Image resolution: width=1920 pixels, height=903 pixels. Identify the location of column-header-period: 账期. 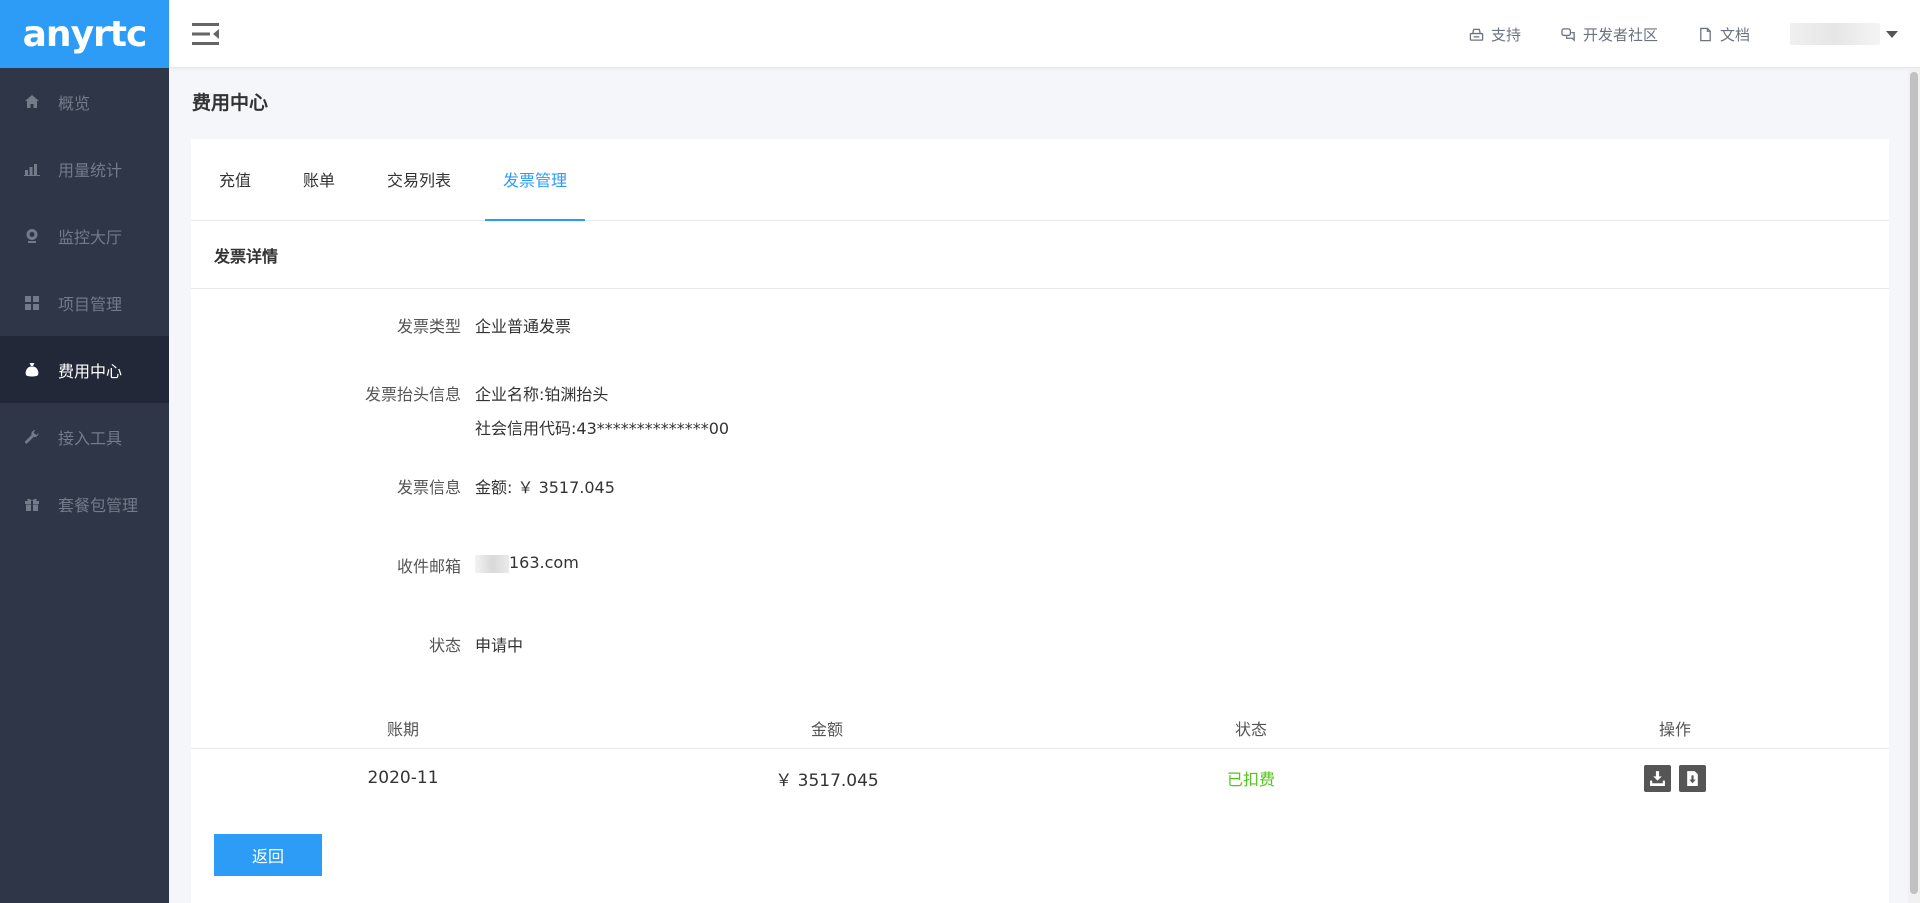
(402, 729).